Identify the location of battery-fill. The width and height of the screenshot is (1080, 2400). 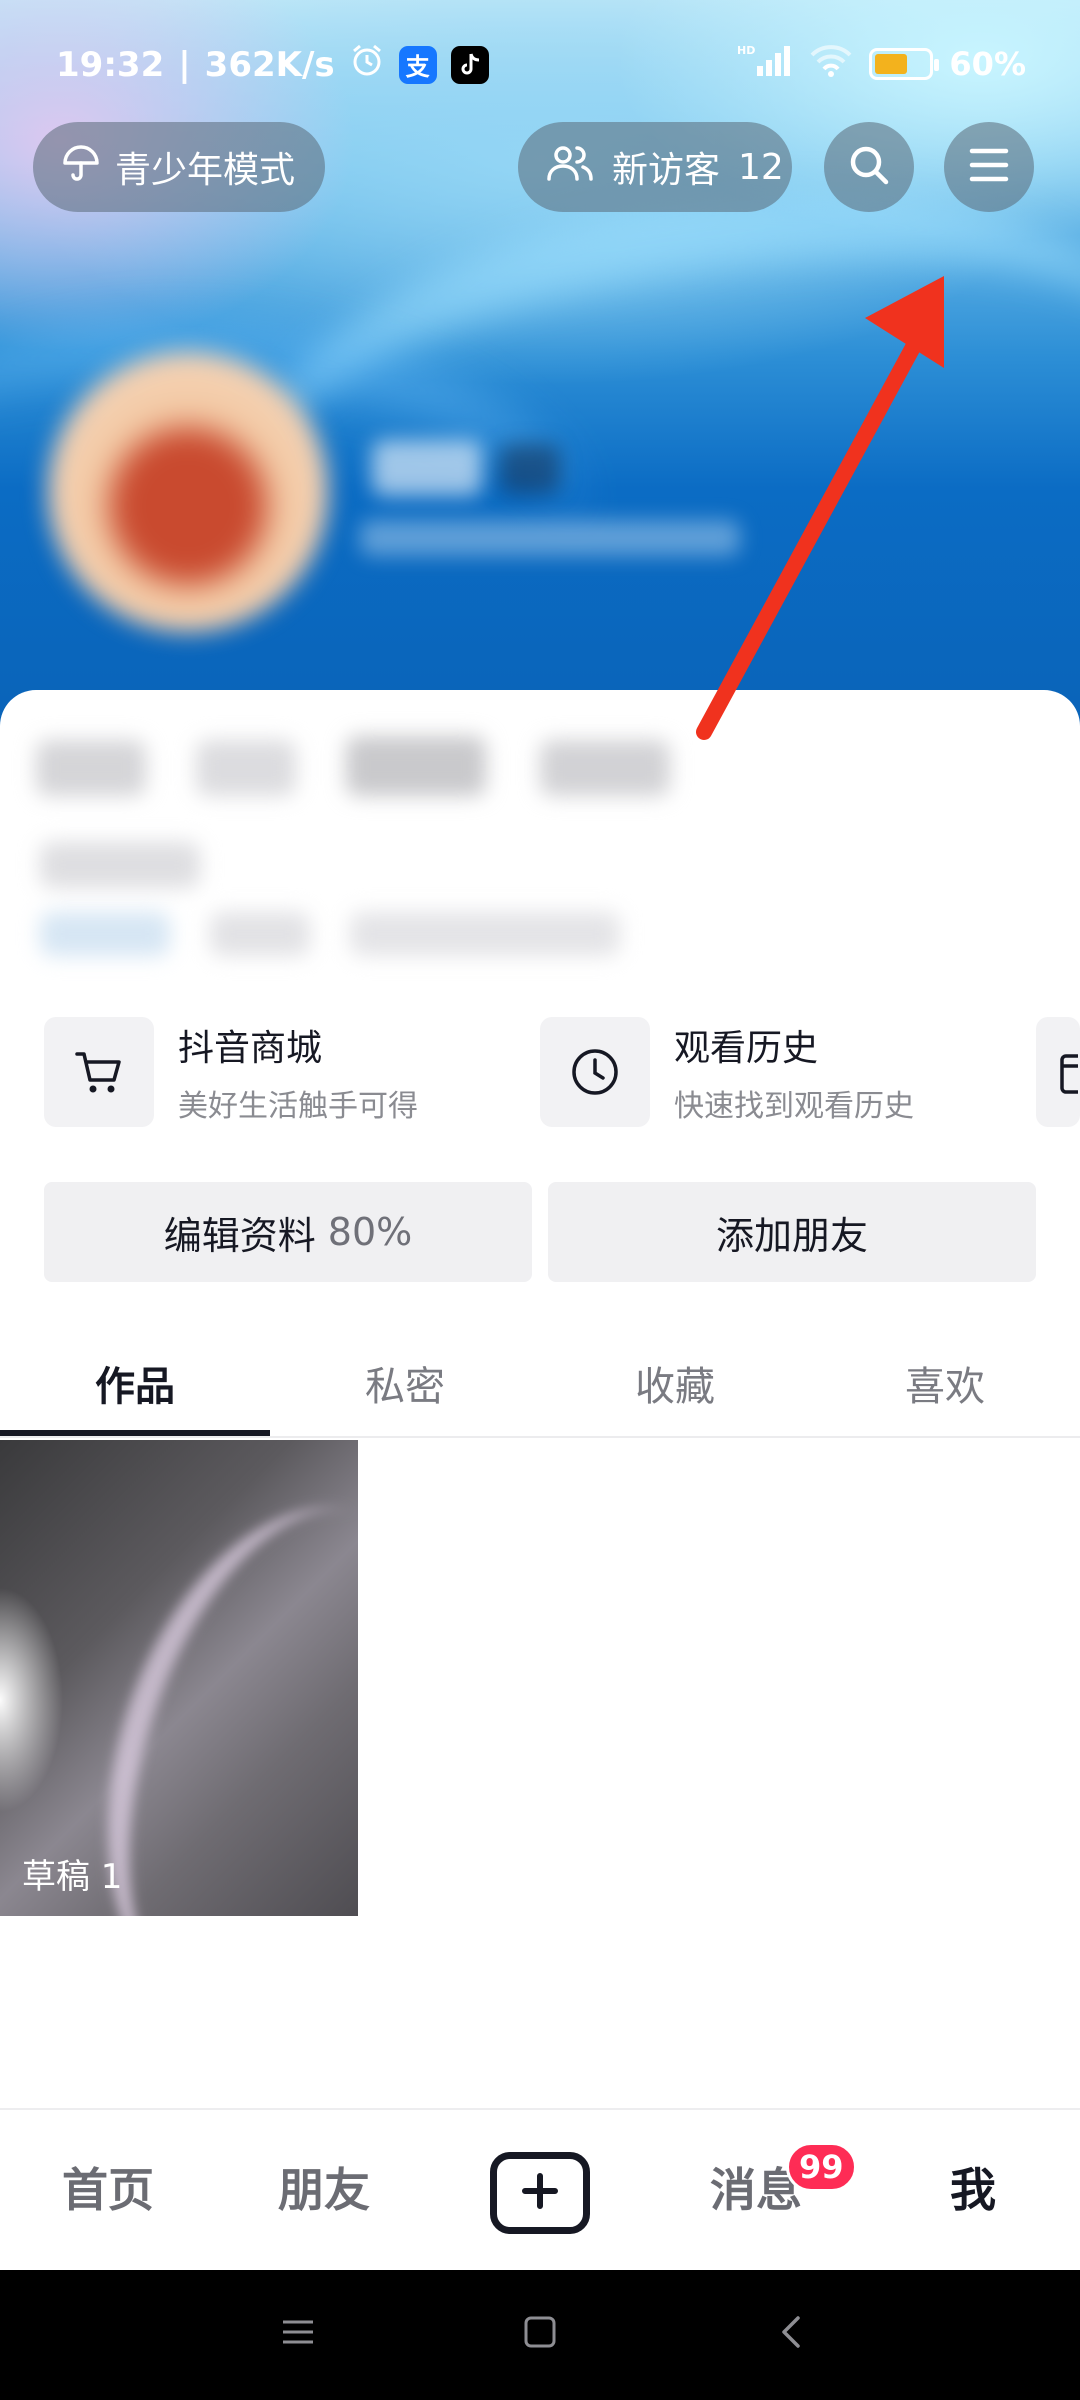
(891, 64).